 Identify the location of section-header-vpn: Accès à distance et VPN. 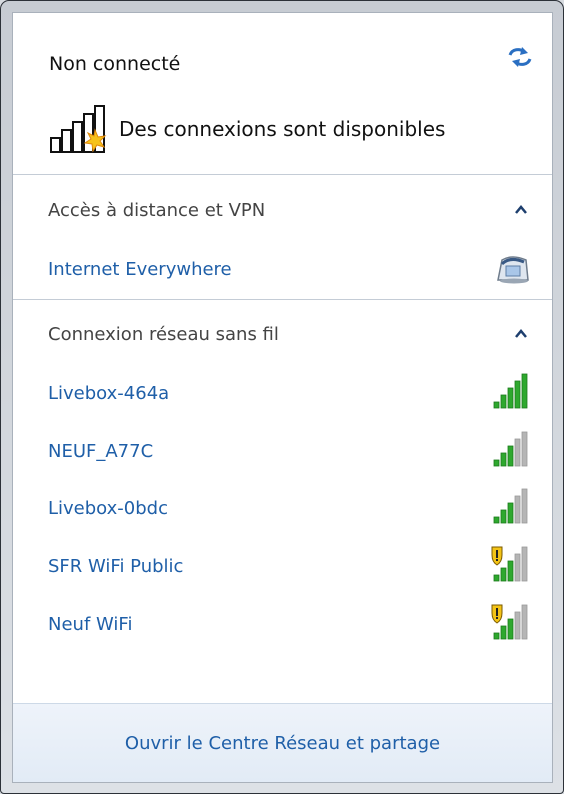
(290, 210).